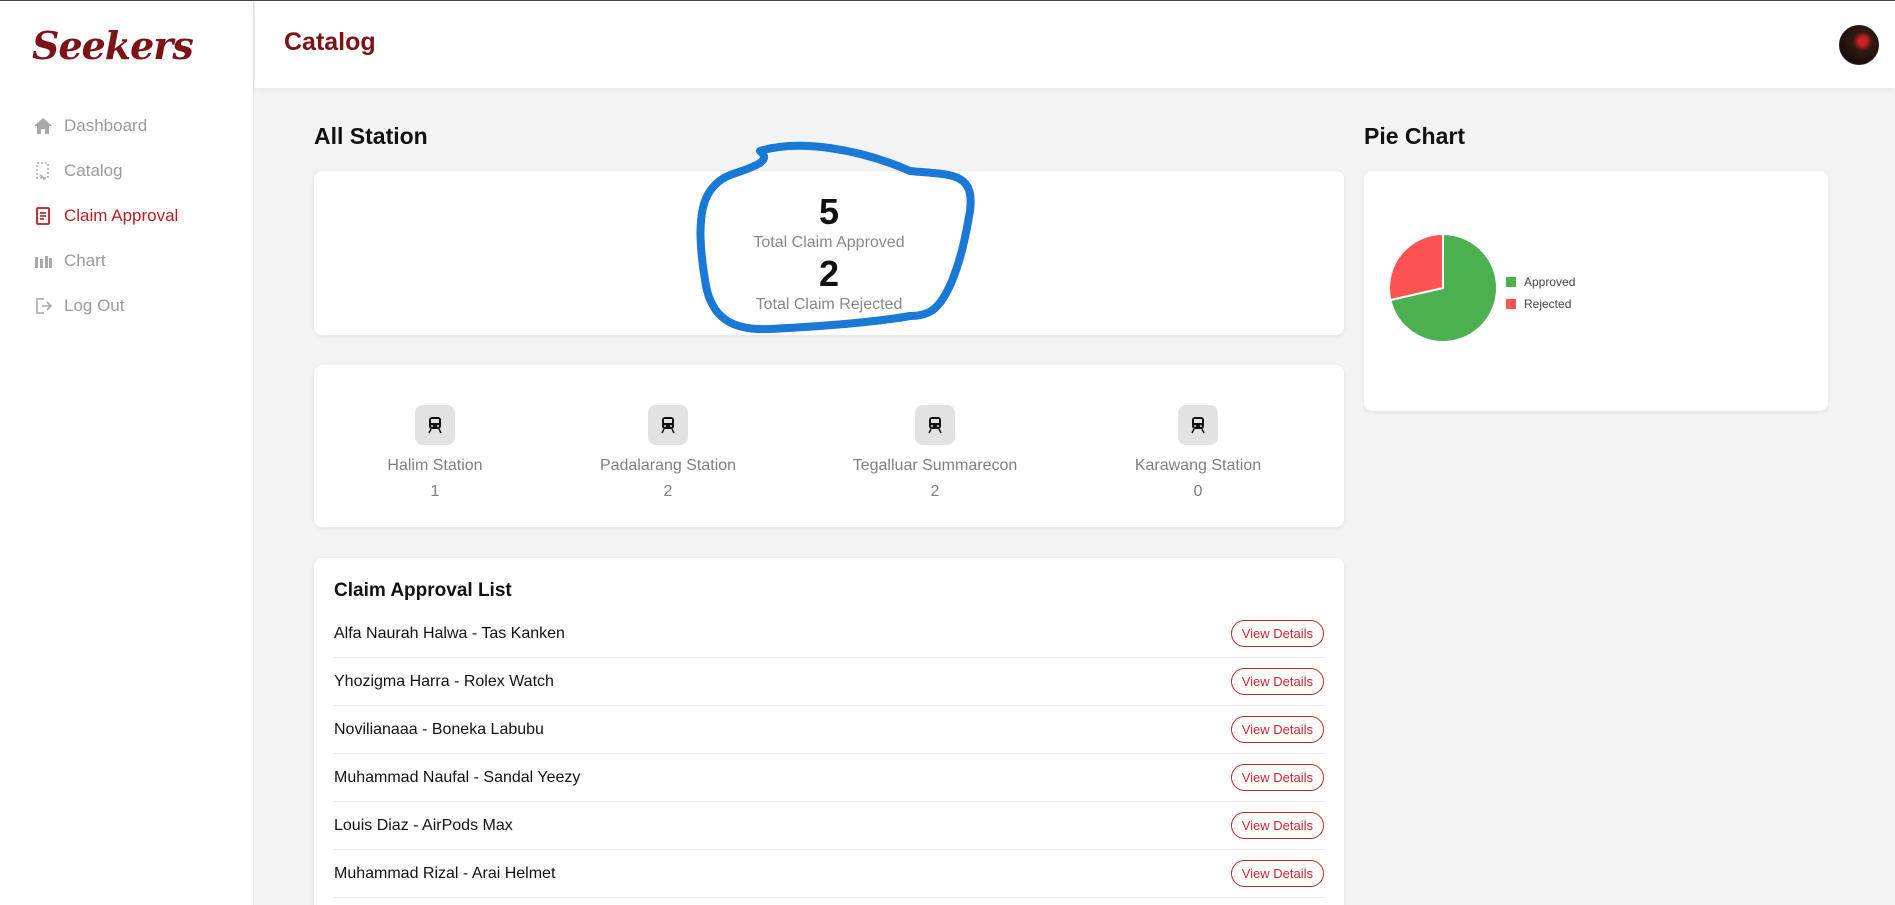 The width and height of the screenshot is (1895, 905). I want to click on claim-item-text: Louis Diaz - AirPods Max, so click(423, 825).